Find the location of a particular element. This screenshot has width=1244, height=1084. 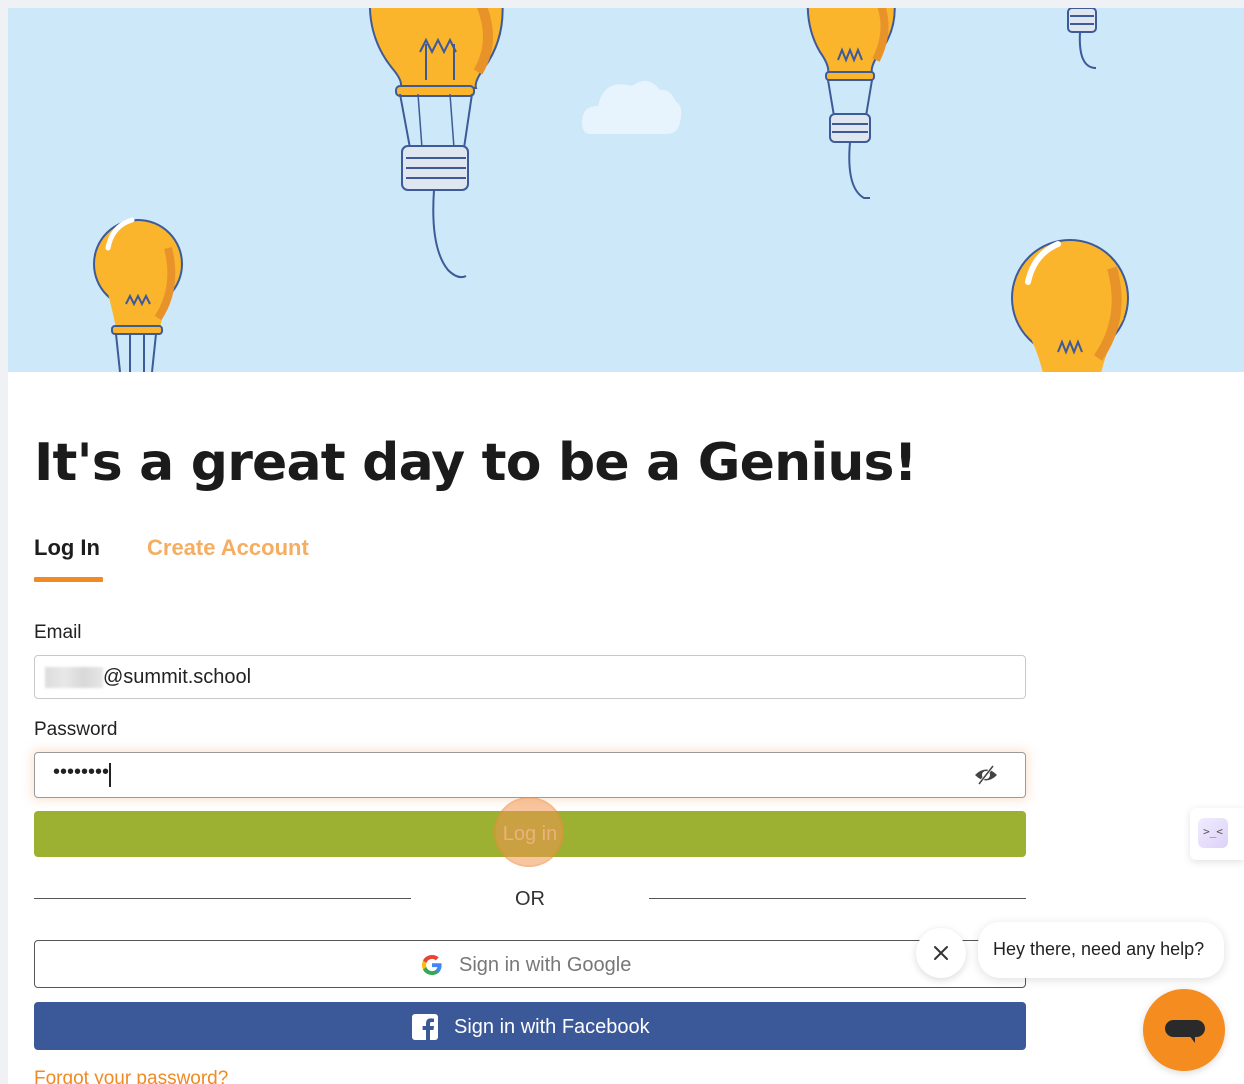

or-label: OR is located at coordinates (530, 899).